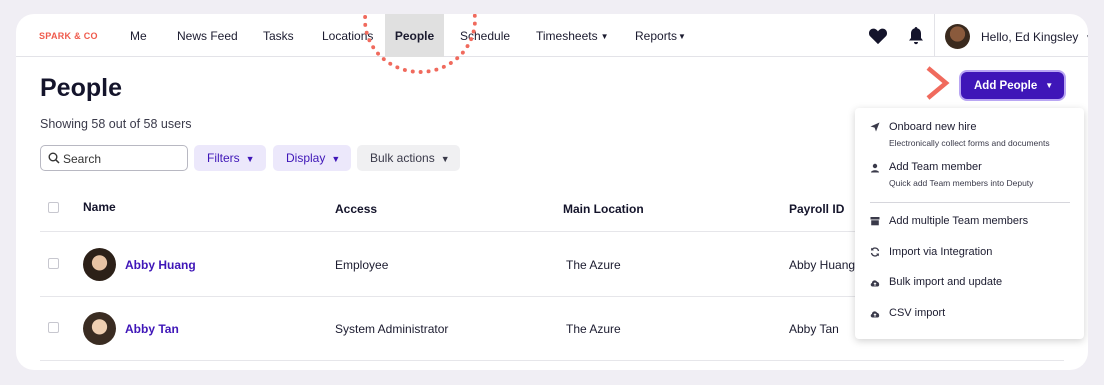 The image size is (1104, 385). What do you see at coordinates (875, 252) in the screenshot?
I see `sync-icon` at bounding box center [875, 252].